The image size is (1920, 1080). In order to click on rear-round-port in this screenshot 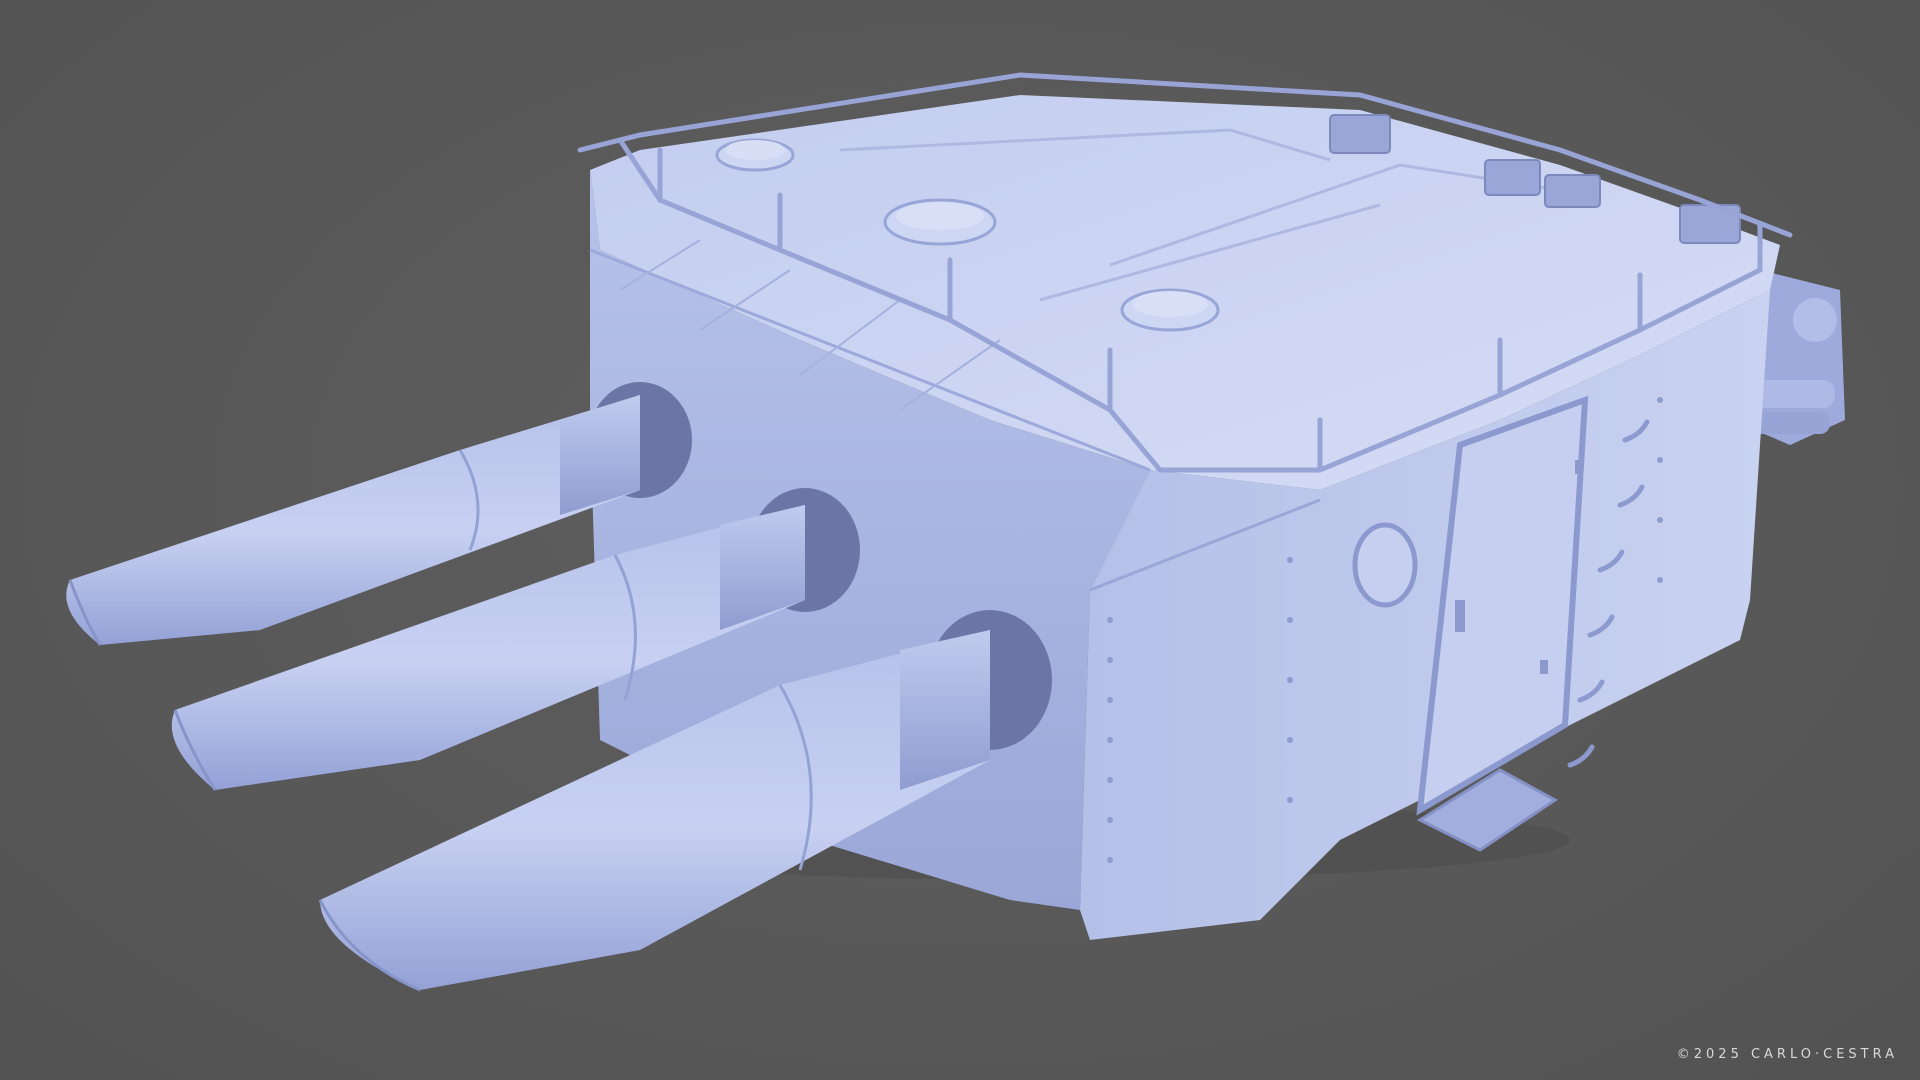, I will do `click(1385, 565)`.